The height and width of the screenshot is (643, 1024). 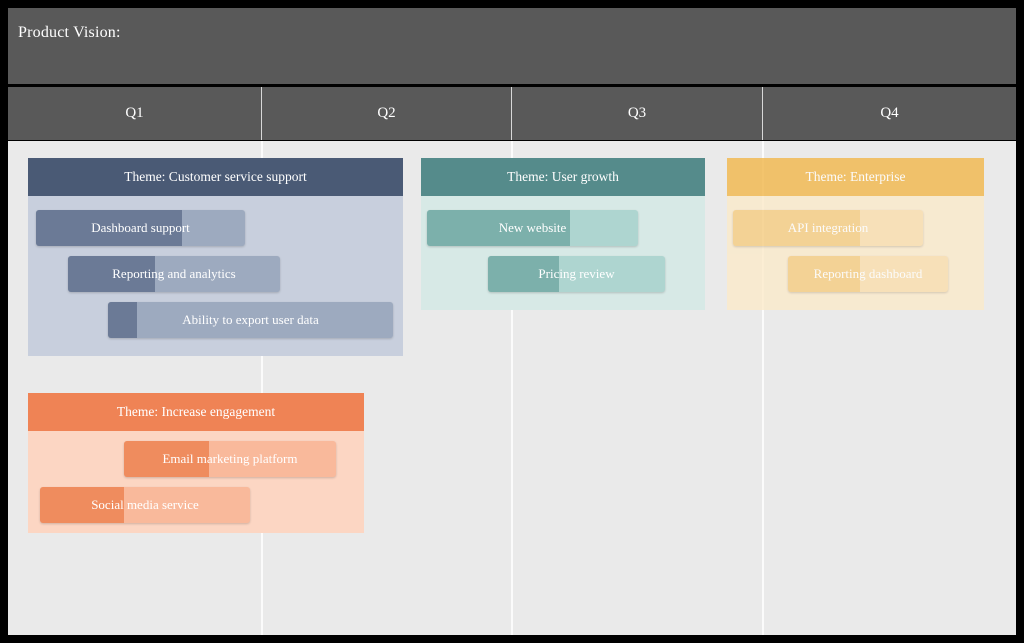 I want to click on theme-title: Theme: Customer service support, so click(x=215, y=176).